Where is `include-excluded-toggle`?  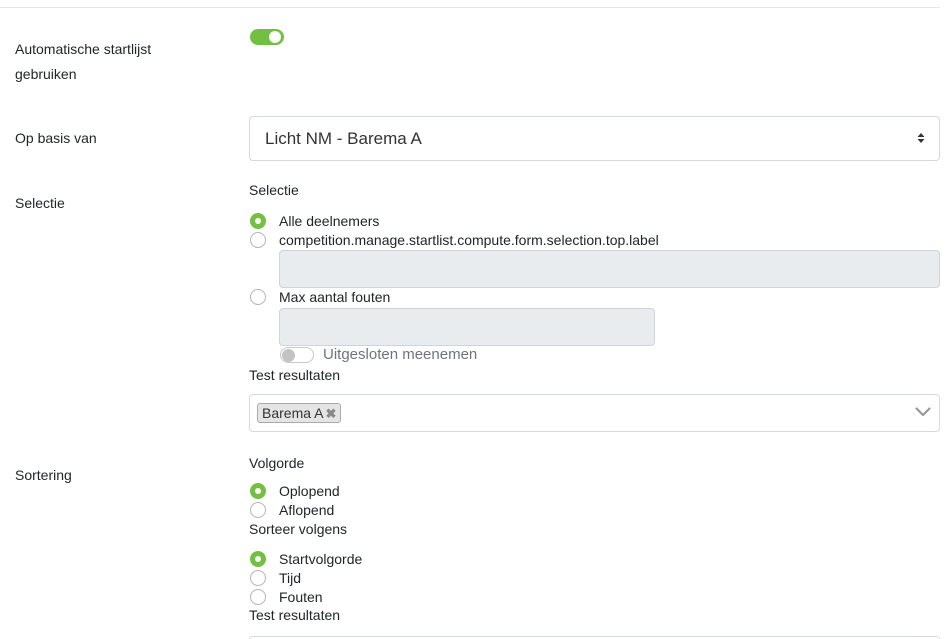
include-excluded-toggle is located at coordinates (297, 355).